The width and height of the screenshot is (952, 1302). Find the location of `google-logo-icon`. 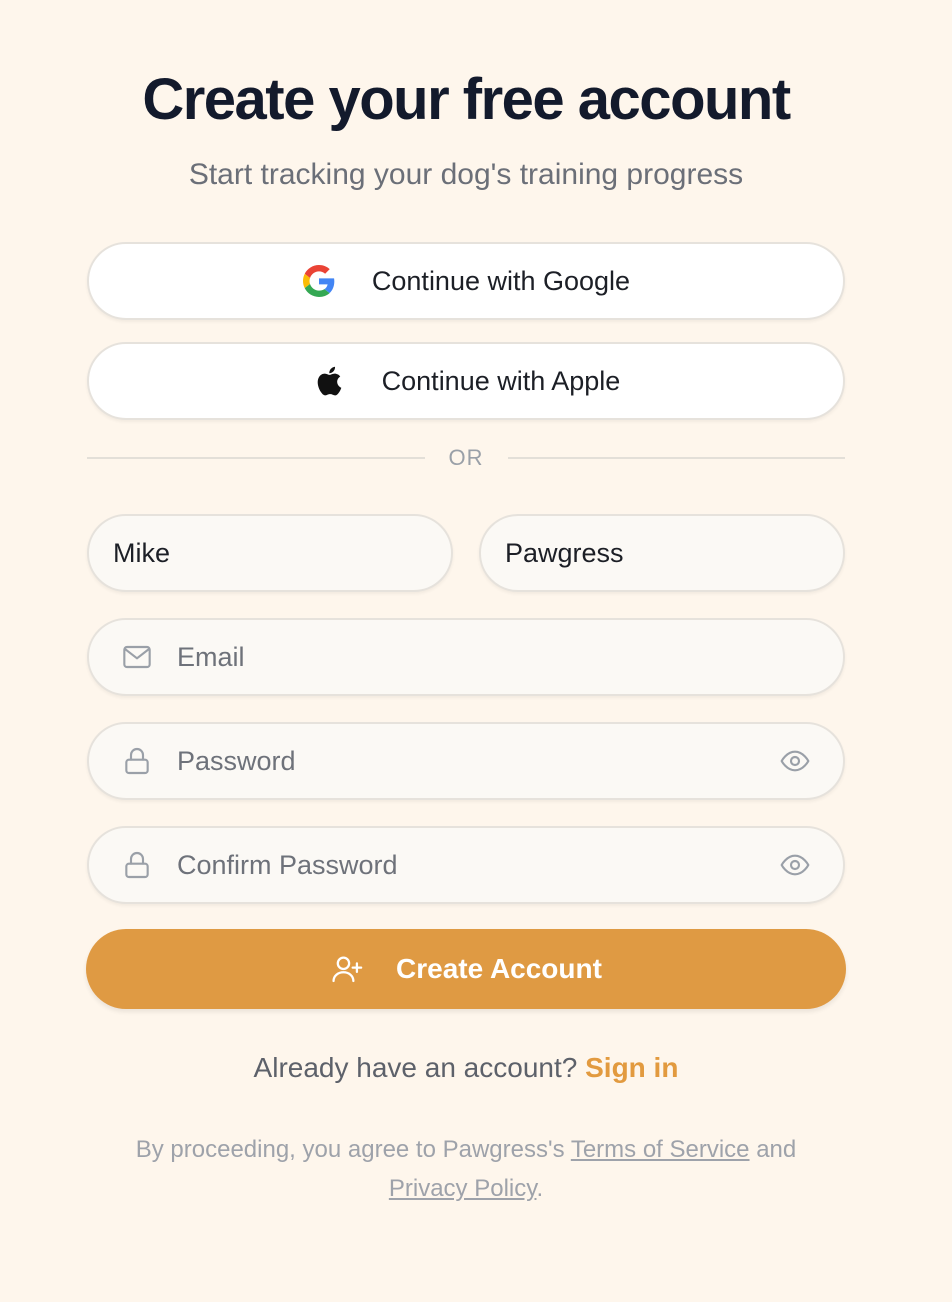

google-logo-icon is located at coordinates (319, 281).